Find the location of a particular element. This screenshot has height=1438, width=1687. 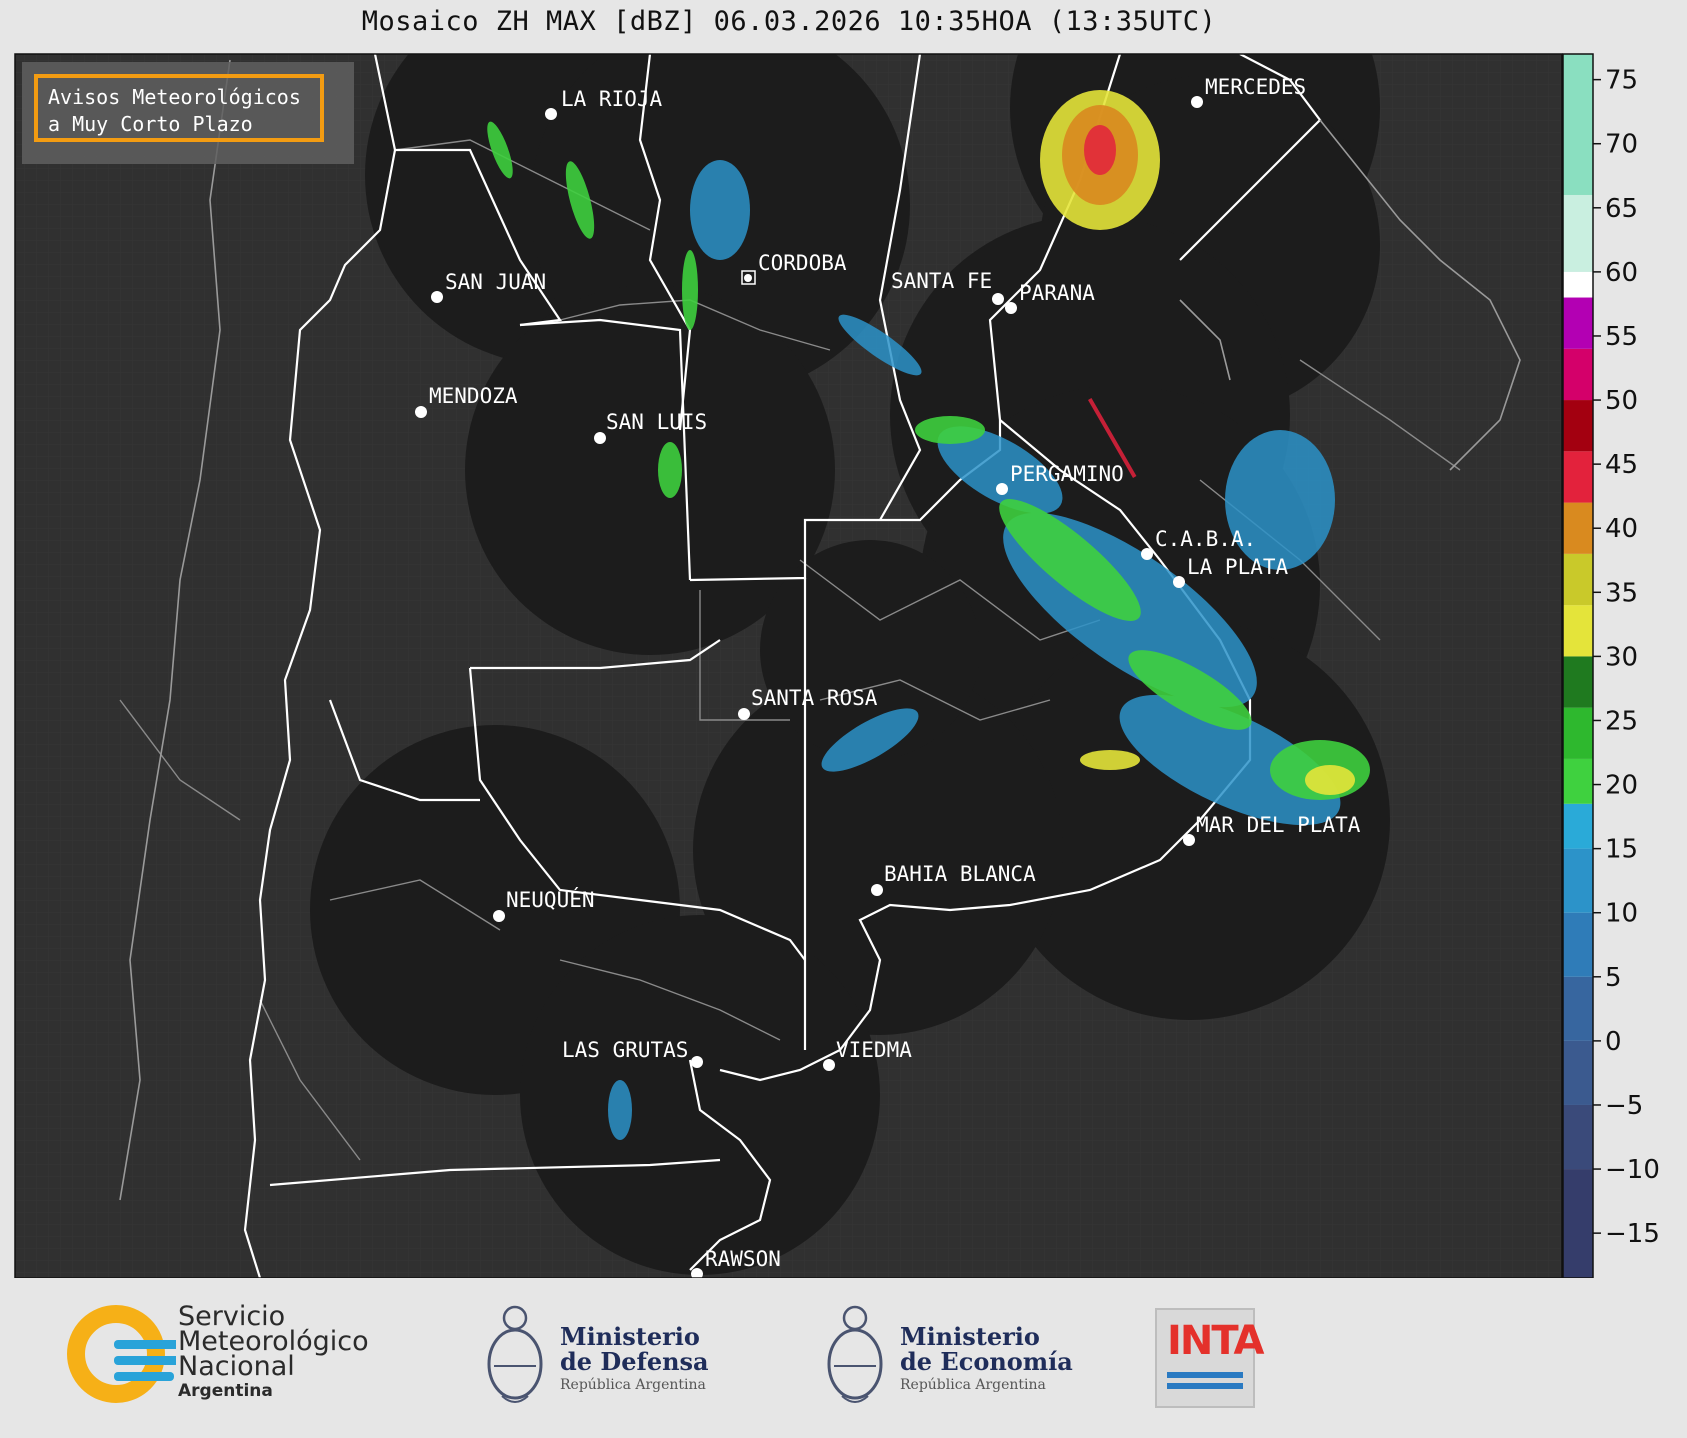

svg-text: SAN JUAN is located at coordinates (495, 282).